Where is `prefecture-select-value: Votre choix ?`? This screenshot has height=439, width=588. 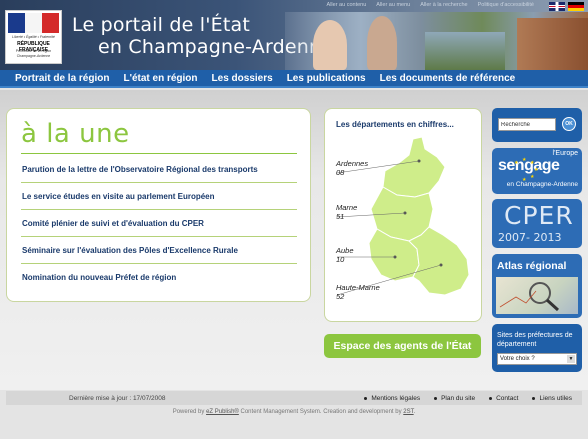 prefecture-select-value: Votre choix ? is located at coordinates (517, 359).